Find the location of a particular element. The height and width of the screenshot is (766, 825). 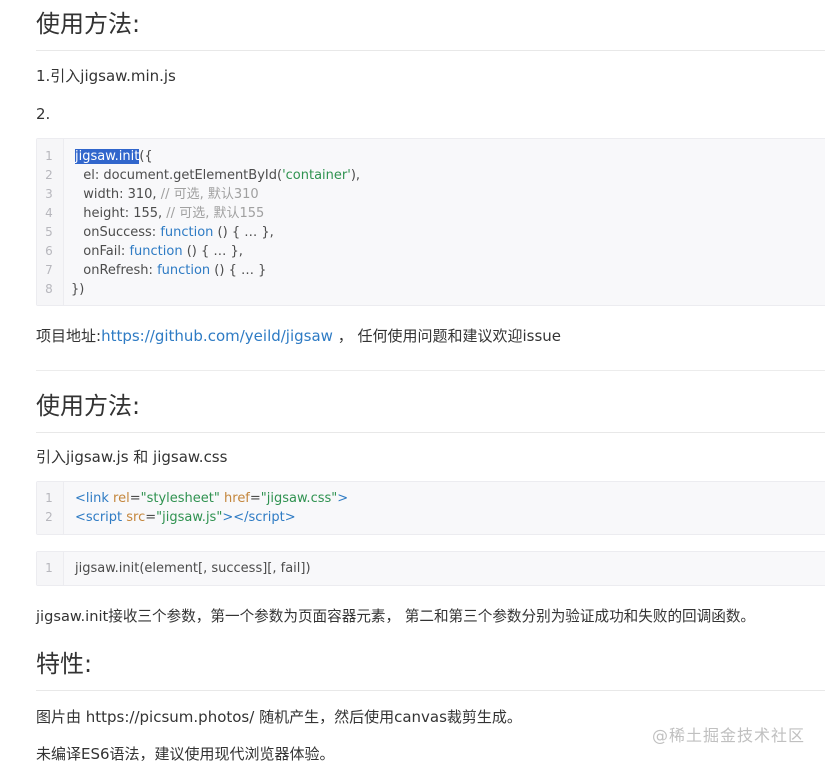

project-suffix: ， 任何使用问题和建议欢迎issue is located at coordinates (447, 336).